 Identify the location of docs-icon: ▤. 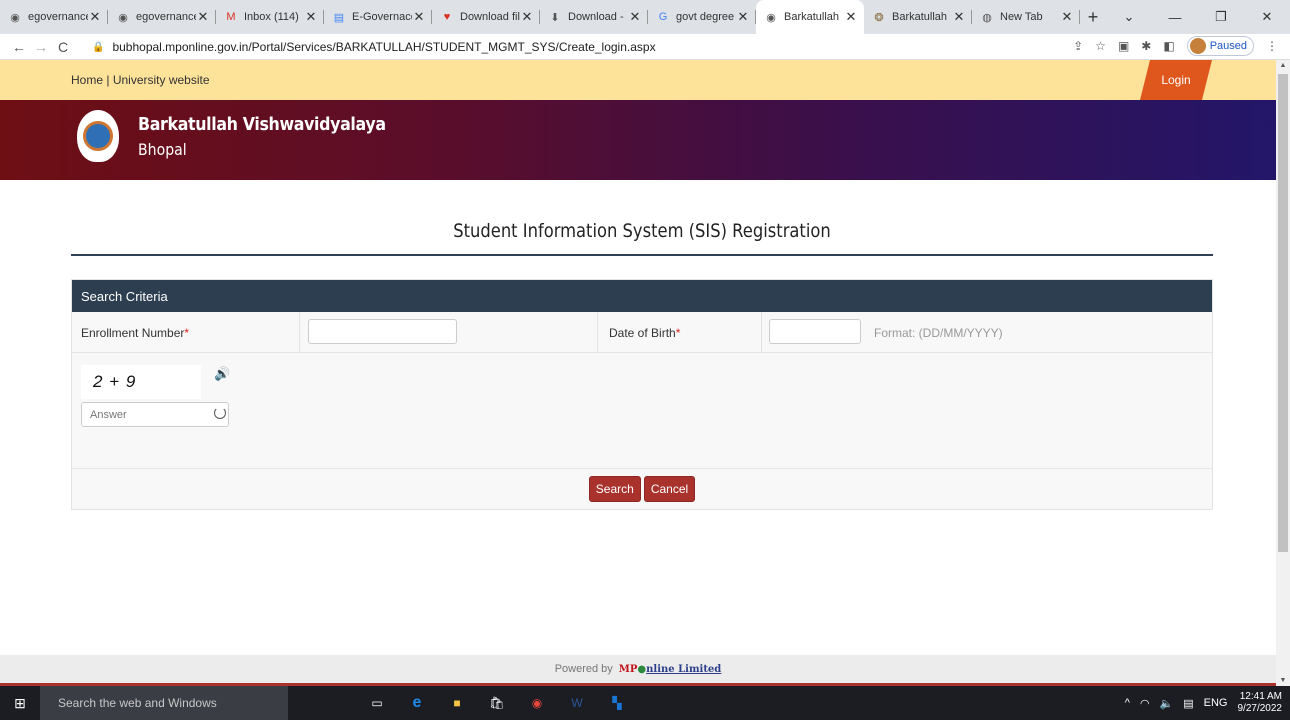
(339, 17).